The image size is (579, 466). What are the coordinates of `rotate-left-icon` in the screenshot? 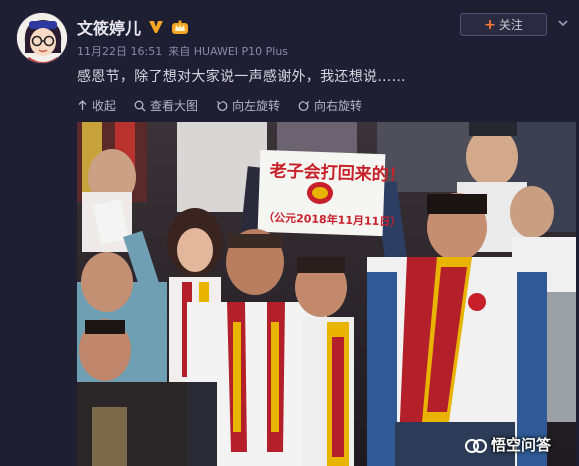 It's located at (222, 105).